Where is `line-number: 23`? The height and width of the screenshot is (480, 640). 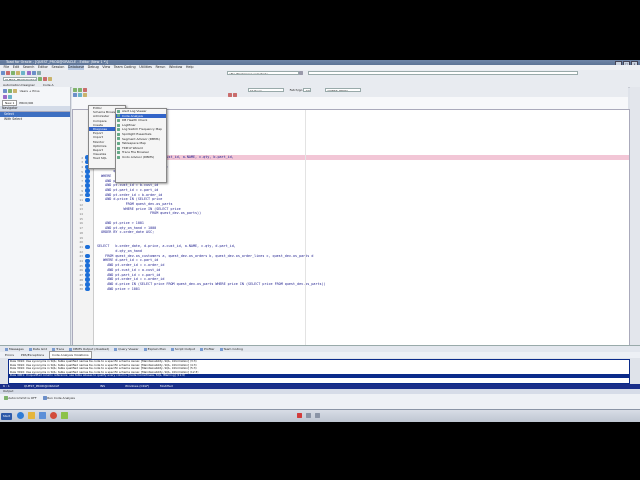
line-number: 23 is located at coordinates (81, 256).